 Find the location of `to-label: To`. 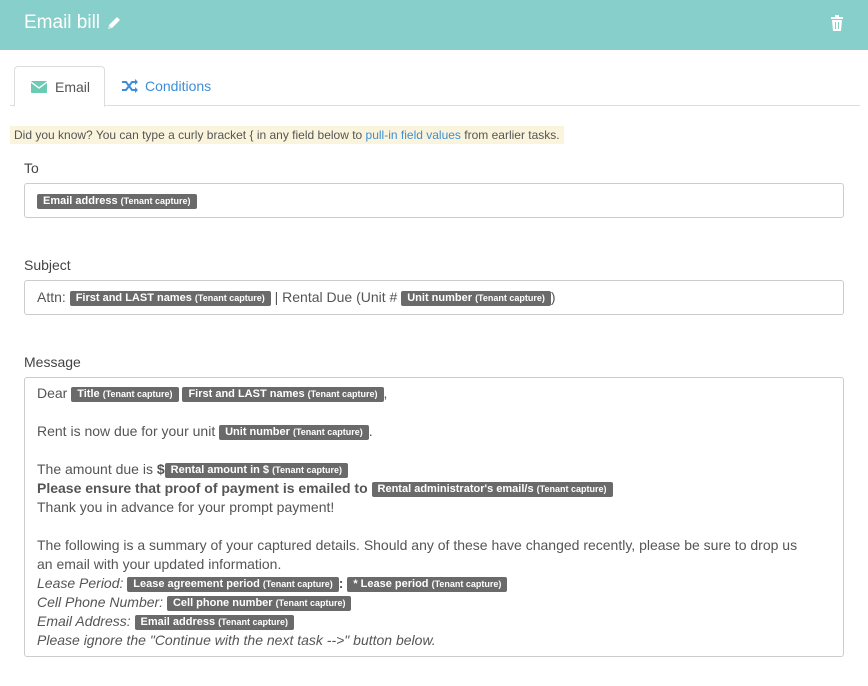

to-label: To is located at coordinates (31, 168).